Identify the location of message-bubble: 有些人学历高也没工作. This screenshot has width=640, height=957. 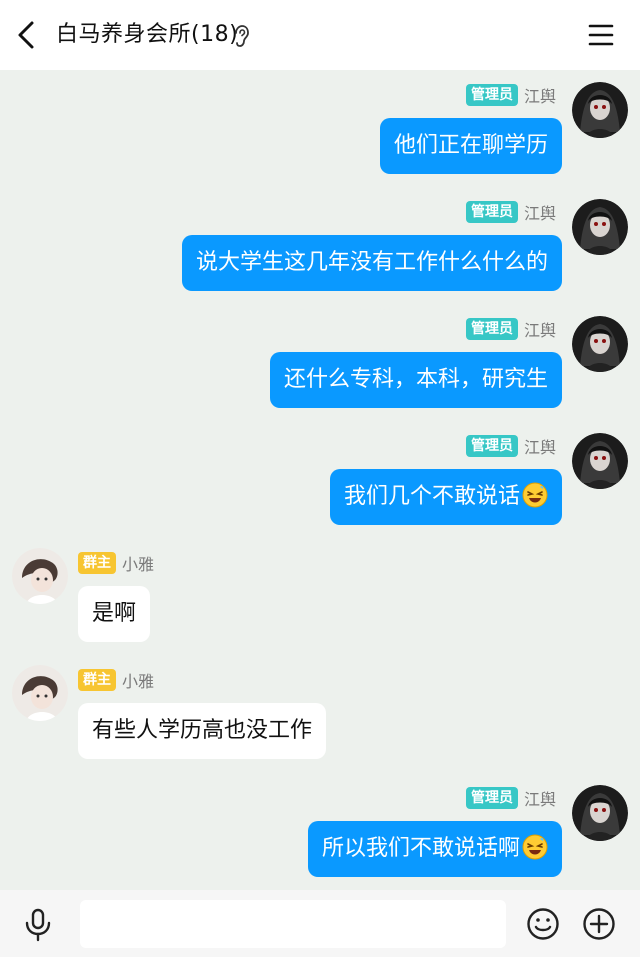
(202, 731).